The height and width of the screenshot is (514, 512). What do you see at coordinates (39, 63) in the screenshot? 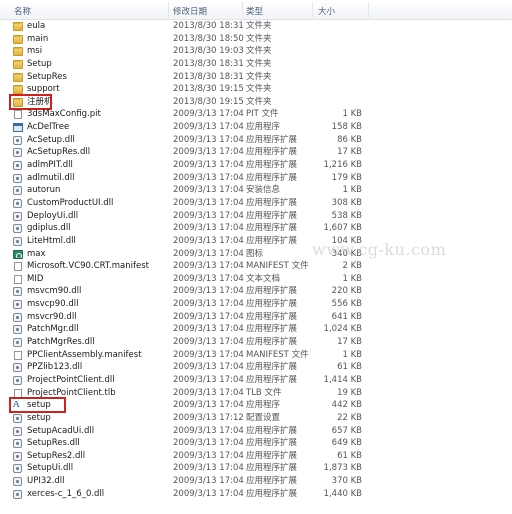
I see `file-name: Setup` at bounding box center [39, 63].